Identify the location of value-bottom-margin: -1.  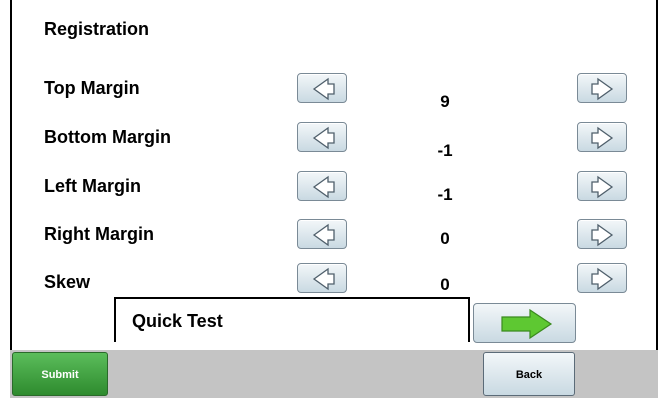
(445, 150).